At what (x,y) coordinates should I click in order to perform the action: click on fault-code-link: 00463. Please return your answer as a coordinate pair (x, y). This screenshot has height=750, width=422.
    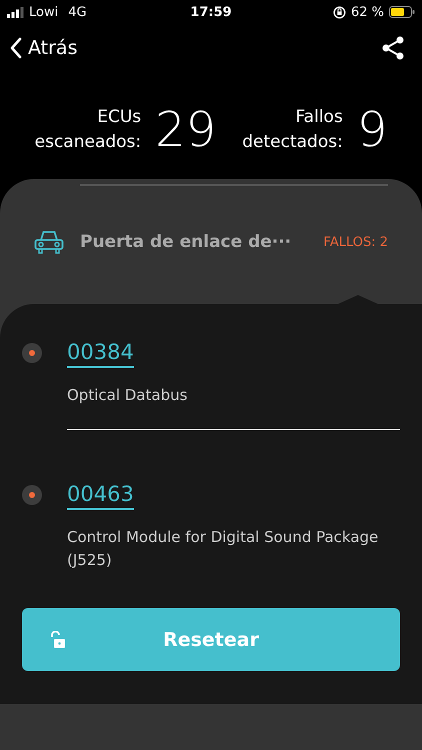
    Looking at the image, I should click on (100, 496).